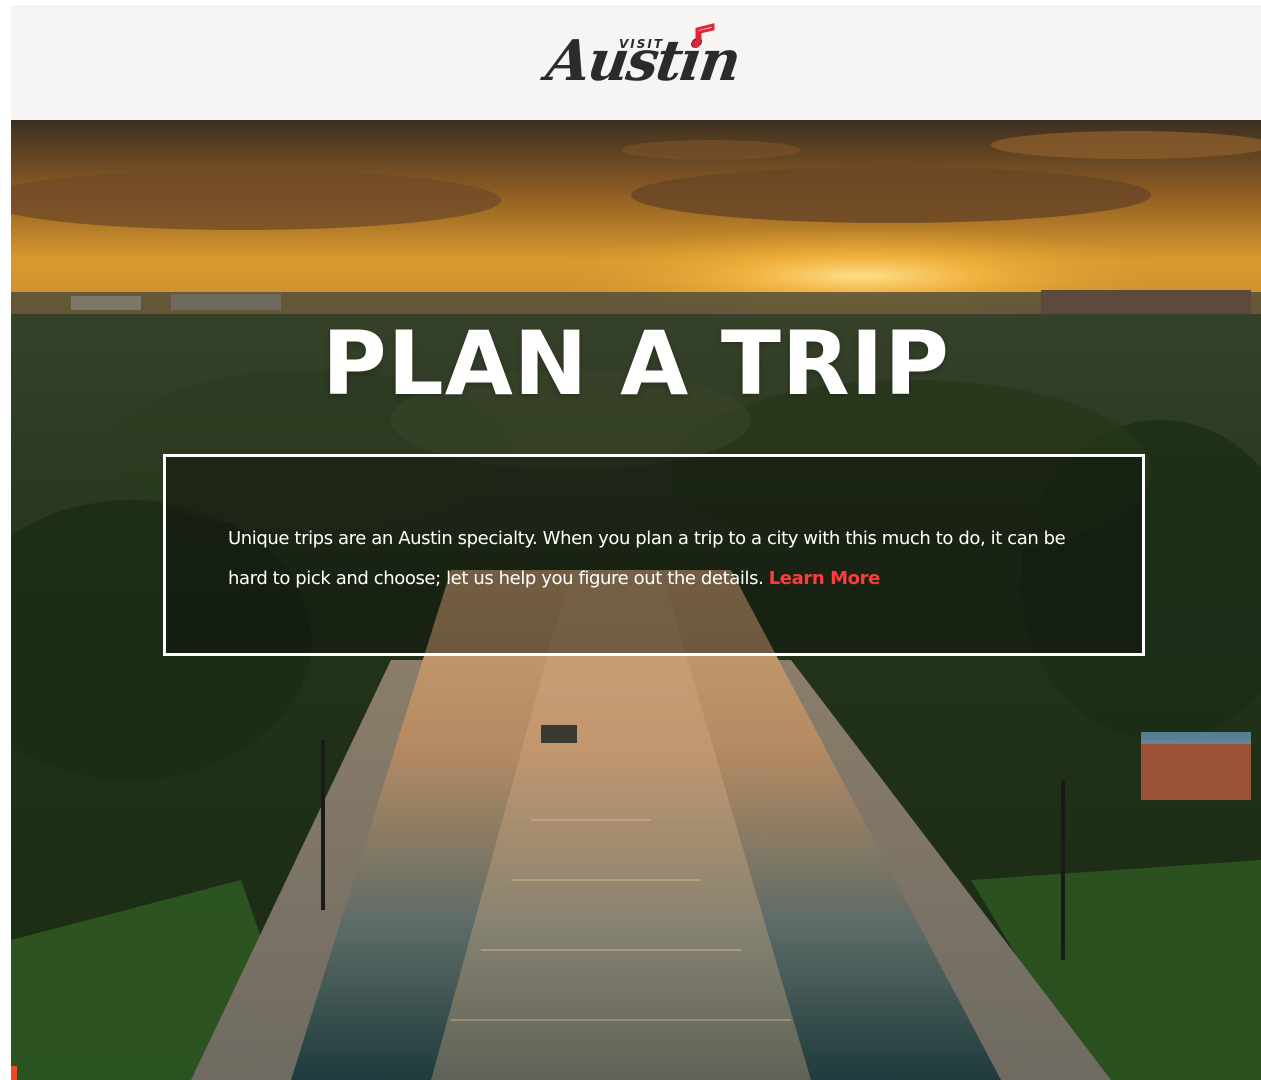 The image size is (1261, 1080). Describe the element at coordinates (703, 35) in the screenshot. I see `music-note-icon` at that location.